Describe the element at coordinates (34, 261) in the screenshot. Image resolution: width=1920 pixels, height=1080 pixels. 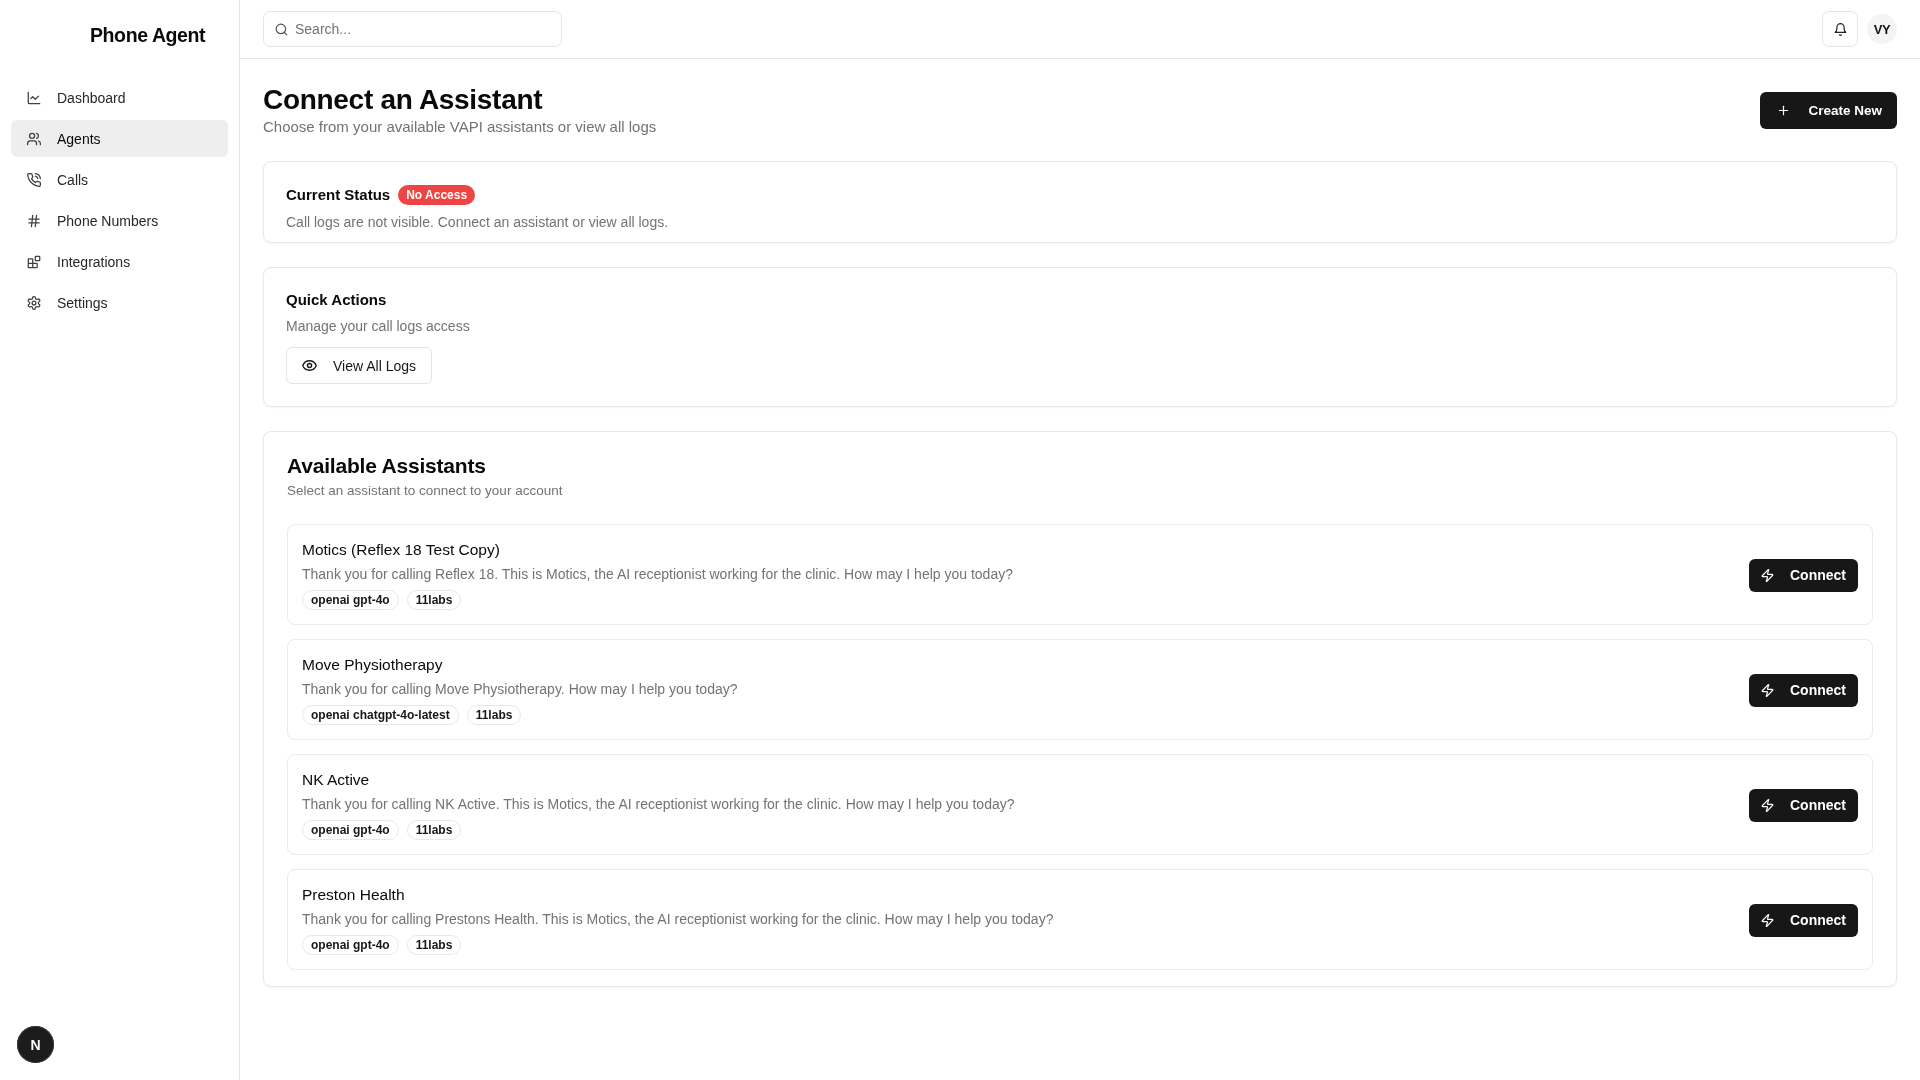
I see `blocks-icon` at that location.